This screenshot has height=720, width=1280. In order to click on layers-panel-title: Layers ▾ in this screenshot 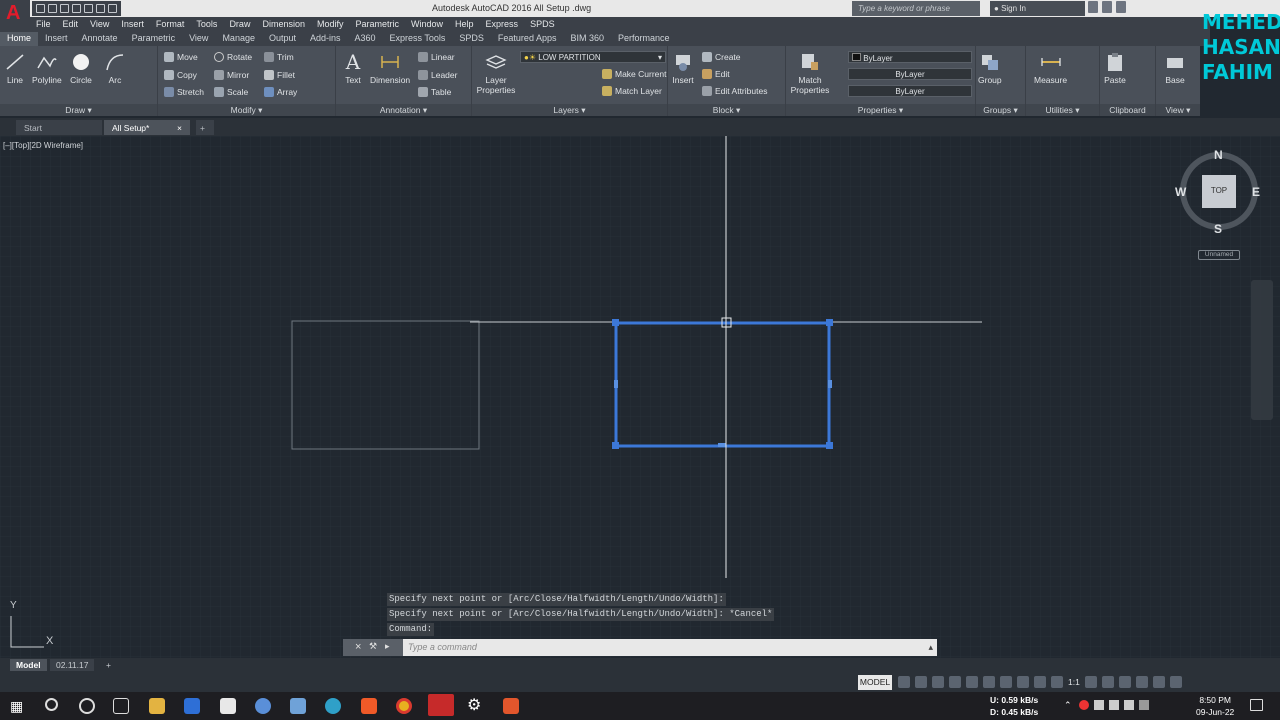, I will do `click(569, 110)`.